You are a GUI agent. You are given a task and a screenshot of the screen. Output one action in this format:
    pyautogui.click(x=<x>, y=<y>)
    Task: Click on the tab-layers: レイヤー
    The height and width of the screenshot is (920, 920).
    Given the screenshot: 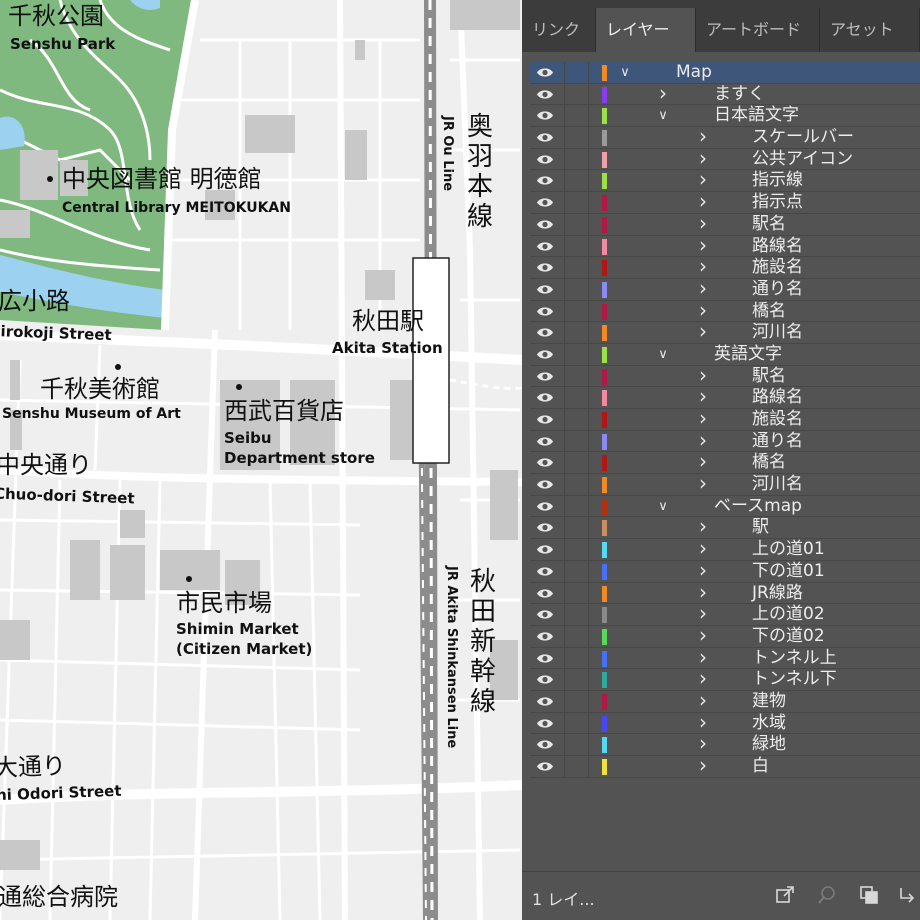 What is the action you would take?
    pyautogui.click(x=646, y=30)
    